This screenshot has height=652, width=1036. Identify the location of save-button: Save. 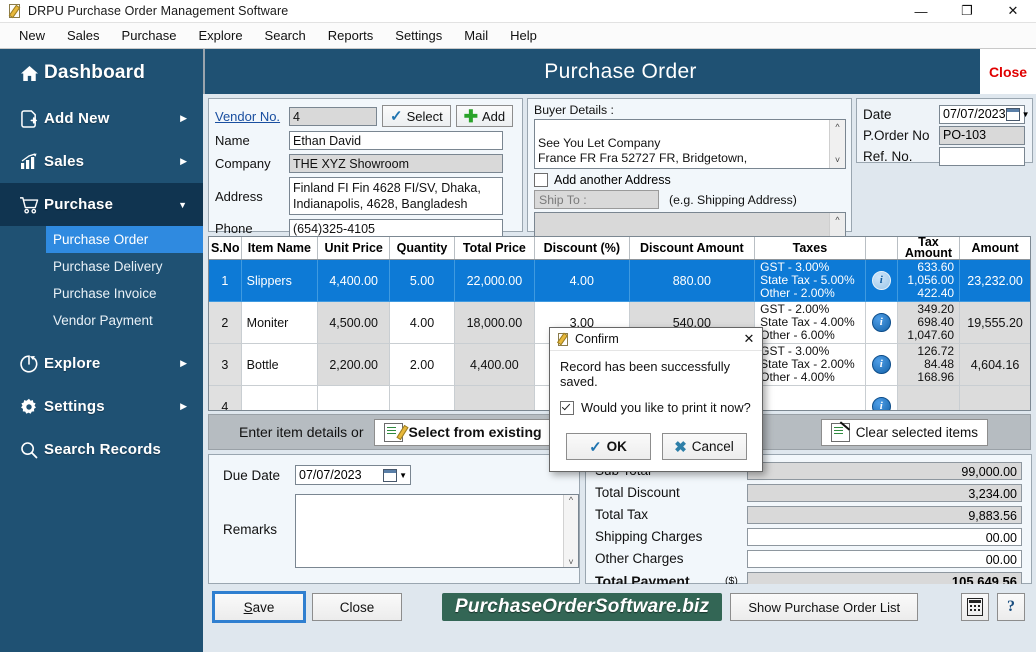
(259, 607).